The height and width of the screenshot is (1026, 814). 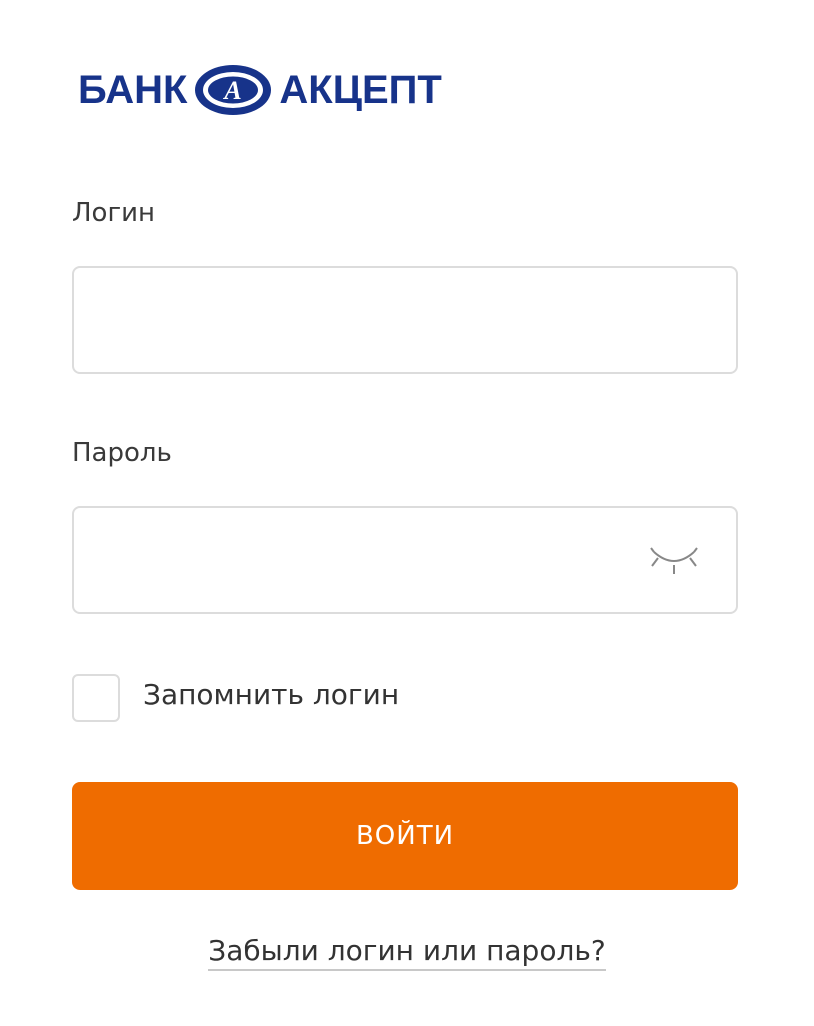 I want to click on logo-emblem-letter: А, so click(x=232, y=90).